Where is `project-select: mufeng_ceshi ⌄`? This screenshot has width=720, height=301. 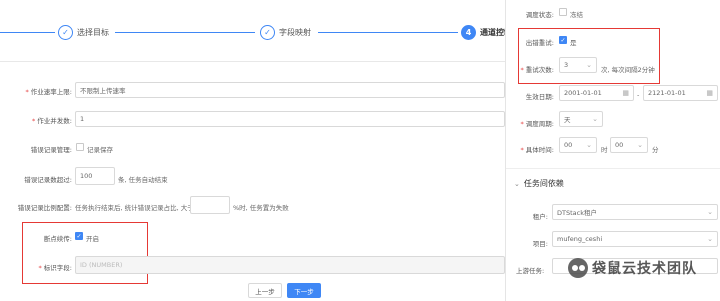 project-select: mufeng_ceshi ⌄ is located at coordinates (635, 239).